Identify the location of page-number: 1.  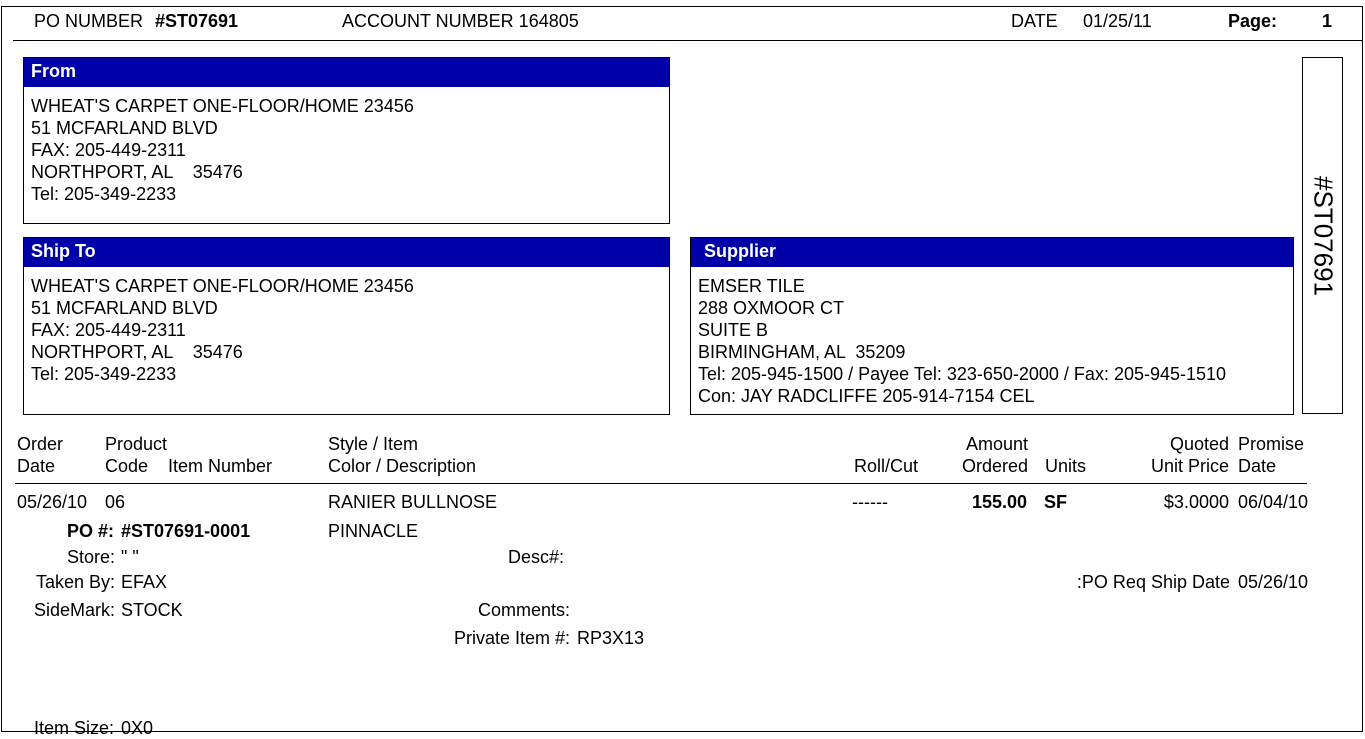
(1327, 21).